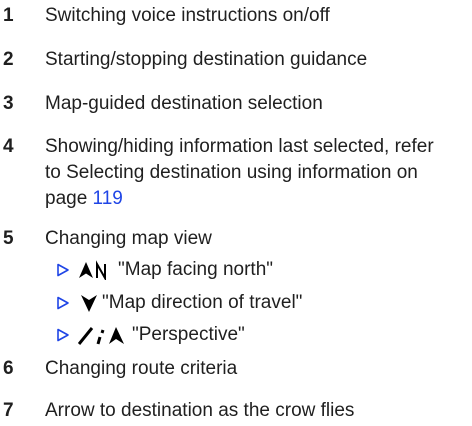  I want to click on item-text: Switching voice instructions on/off, so click(187, 15).